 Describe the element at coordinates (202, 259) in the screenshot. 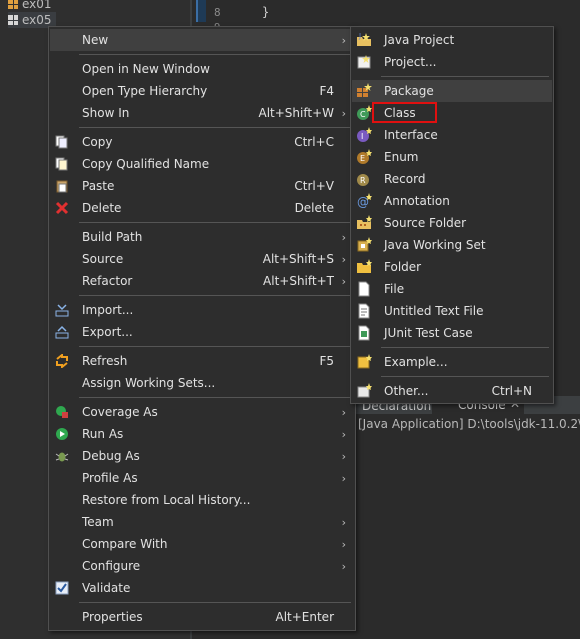

I see `menu-item-source: Source Alt+Shift+S ›` at that location.